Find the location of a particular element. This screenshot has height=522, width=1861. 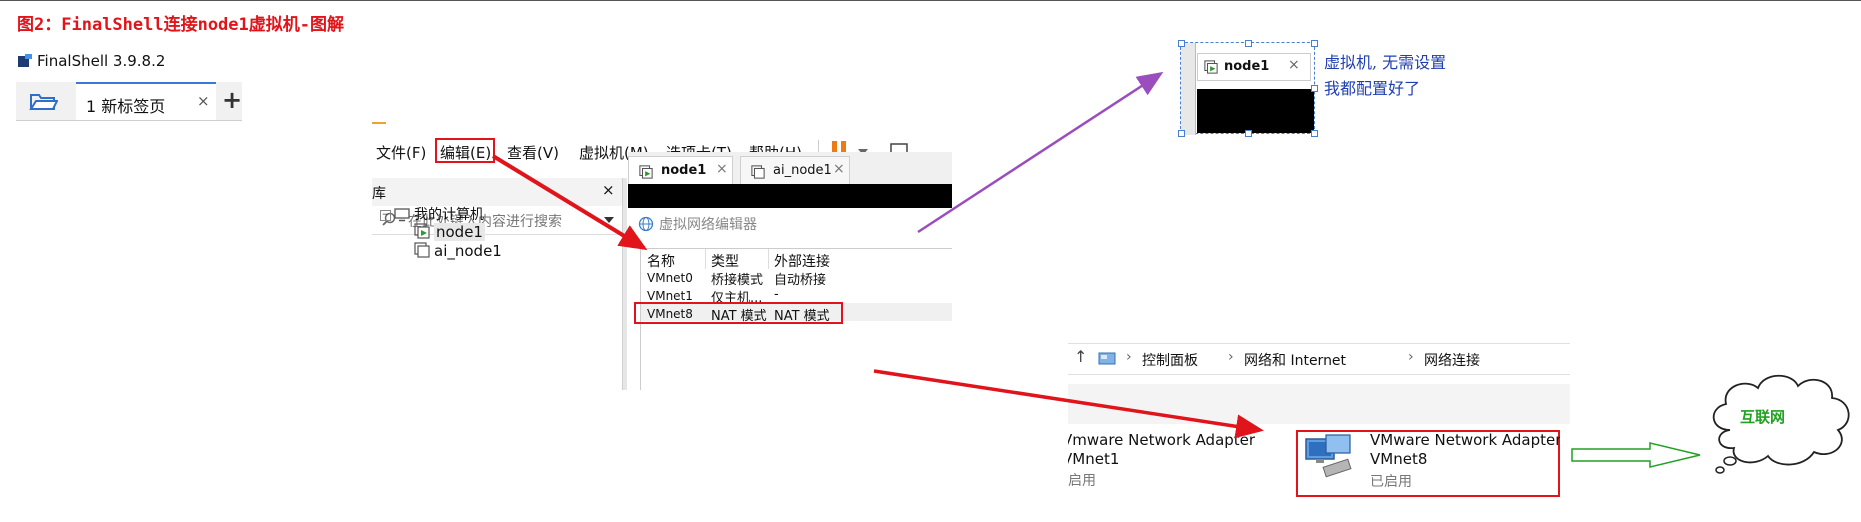

globe-icon is located at coordinates (646, 224).